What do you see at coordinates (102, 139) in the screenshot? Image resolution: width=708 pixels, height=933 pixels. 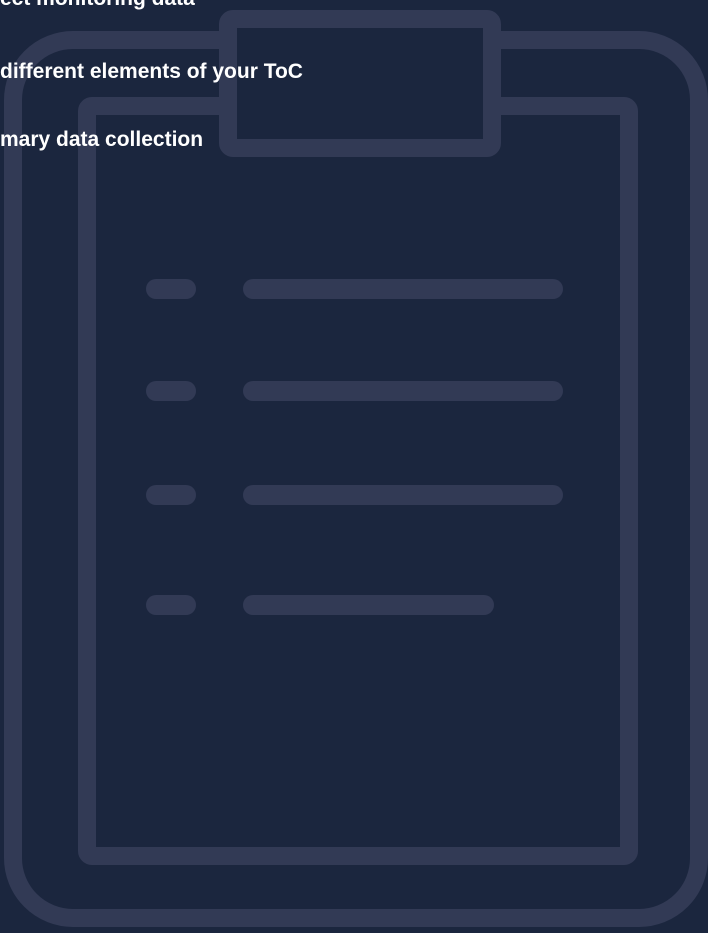 I see `bullet-text-3: mary data collection` at bounding box center [102, 139].